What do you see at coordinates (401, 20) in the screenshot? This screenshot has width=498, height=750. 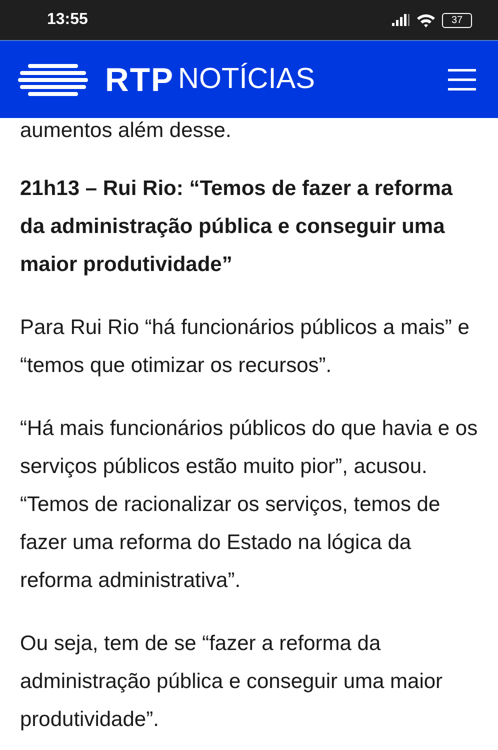 I see `signal-icon` at bounding box center [401, 20].